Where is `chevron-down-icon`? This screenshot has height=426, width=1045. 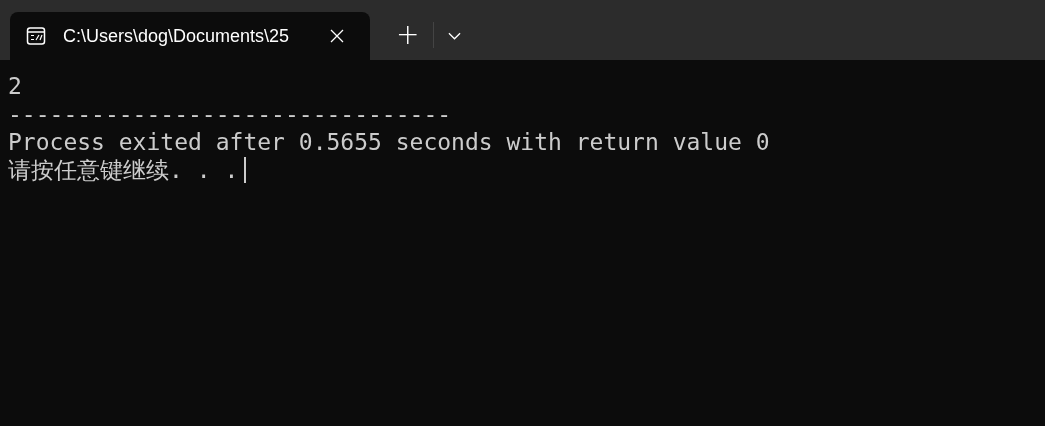
chevron-down-icon is located at coordinates (455, 36).